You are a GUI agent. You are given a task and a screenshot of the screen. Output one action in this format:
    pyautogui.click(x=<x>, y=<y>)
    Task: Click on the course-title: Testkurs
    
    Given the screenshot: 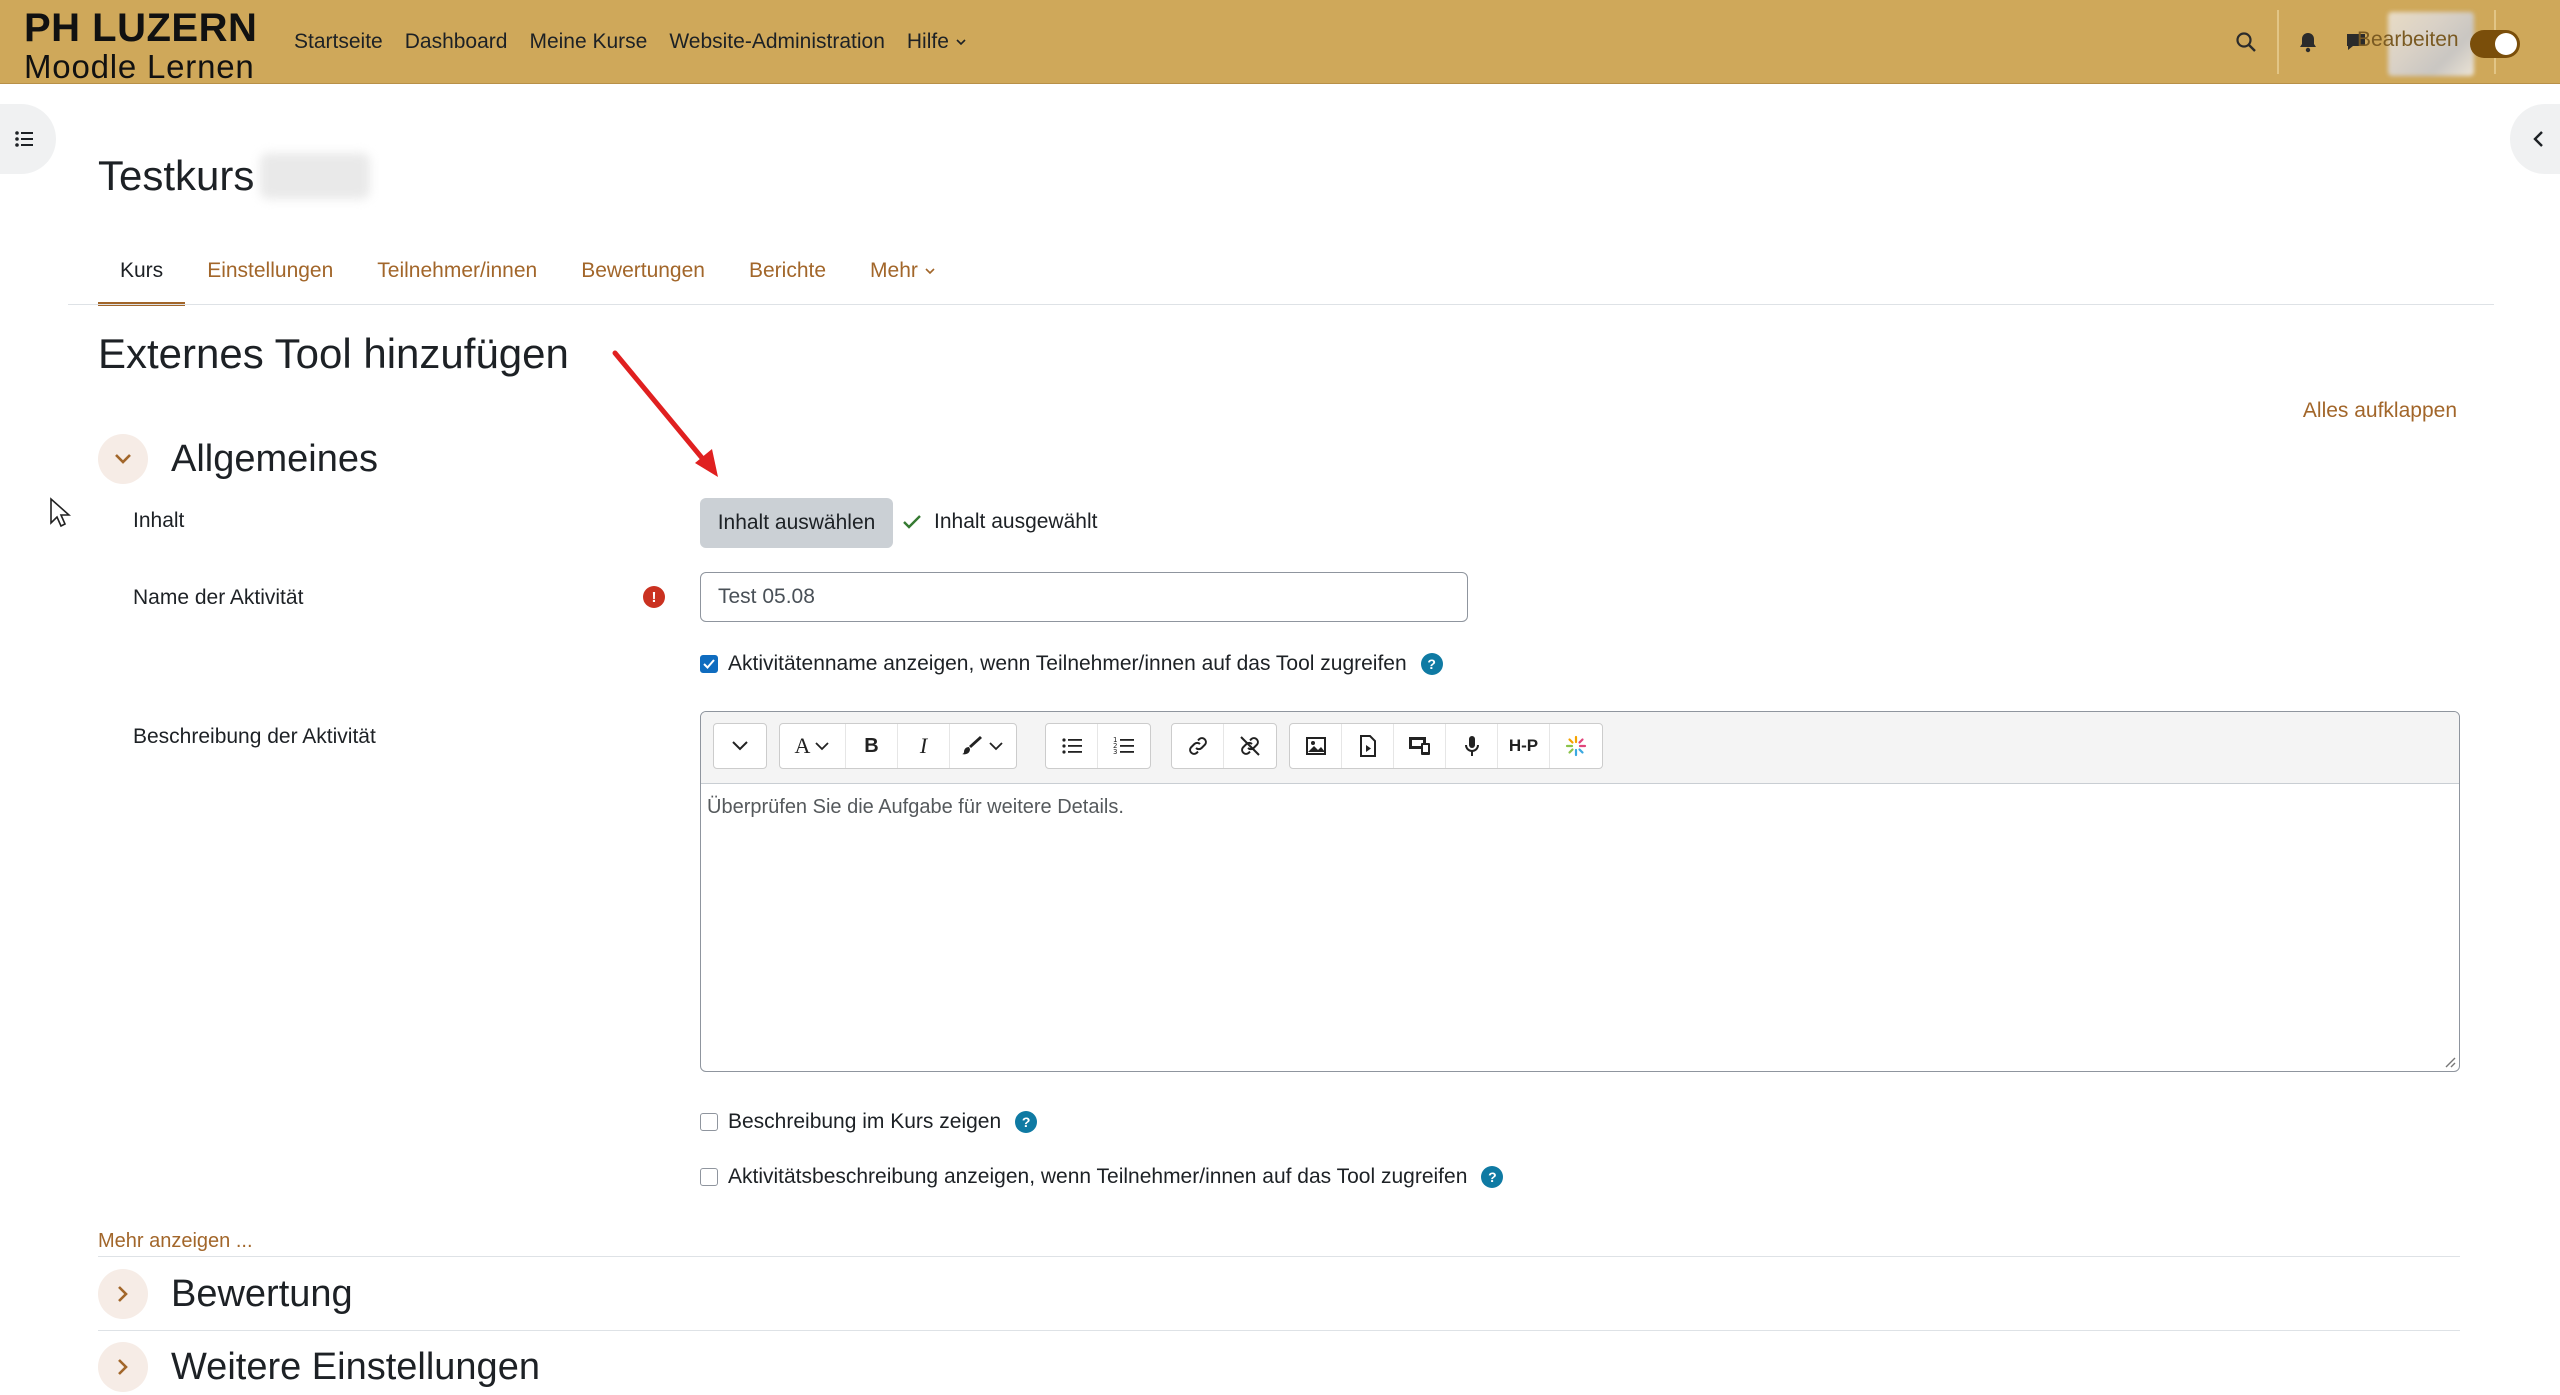 What is the action you would take?
    pyautogui.click(x=234, y=176)
    